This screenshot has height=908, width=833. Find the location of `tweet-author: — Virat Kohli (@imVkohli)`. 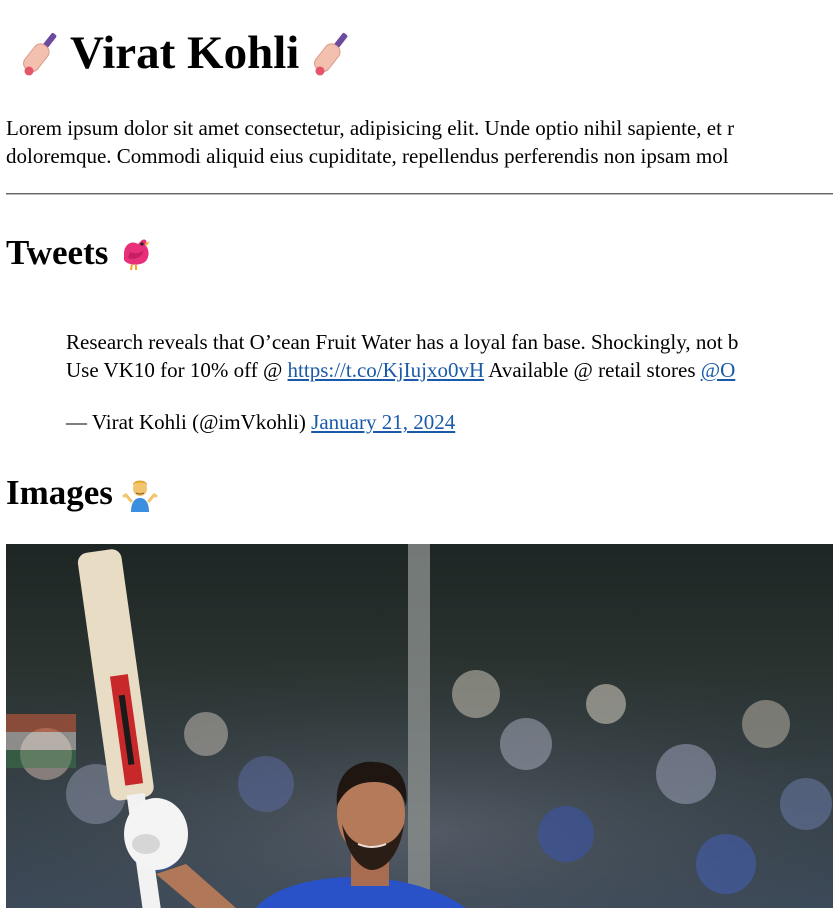

tweet-author: — Virat Kohli (@imVkohli) is located at coordinates (189, 422).